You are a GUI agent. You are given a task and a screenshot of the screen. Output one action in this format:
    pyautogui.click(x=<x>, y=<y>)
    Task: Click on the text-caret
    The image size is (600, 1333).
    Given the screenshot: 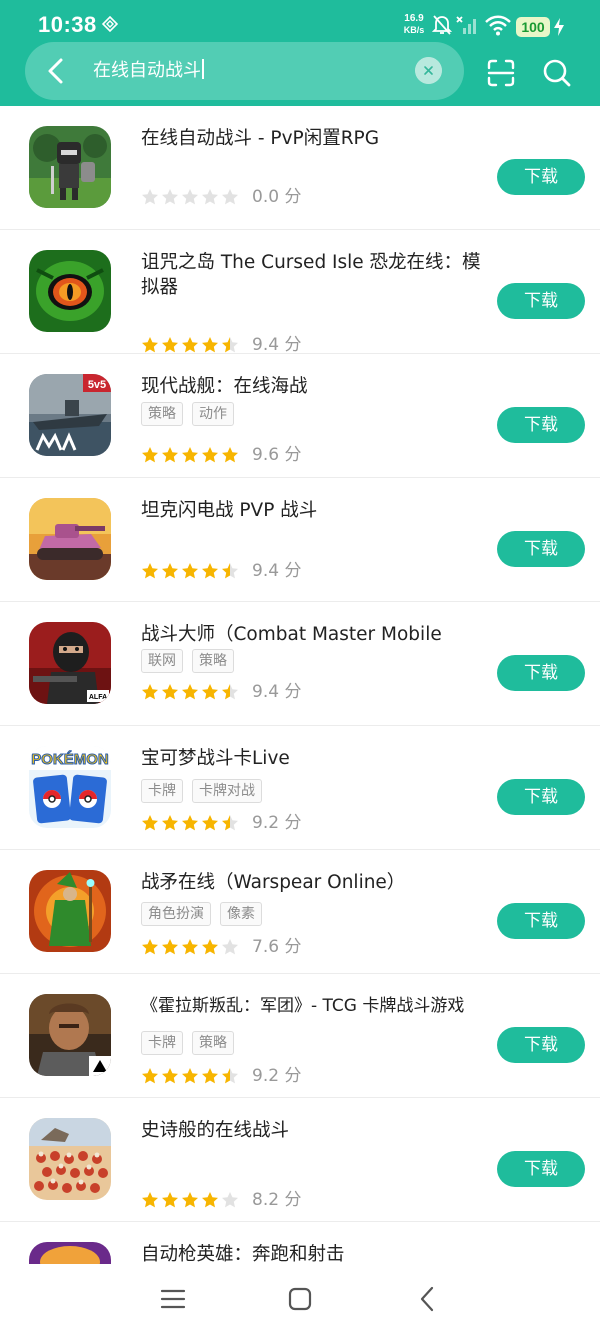 What is the action you would take?
    pyautogui.click(x=203, y=69)
    